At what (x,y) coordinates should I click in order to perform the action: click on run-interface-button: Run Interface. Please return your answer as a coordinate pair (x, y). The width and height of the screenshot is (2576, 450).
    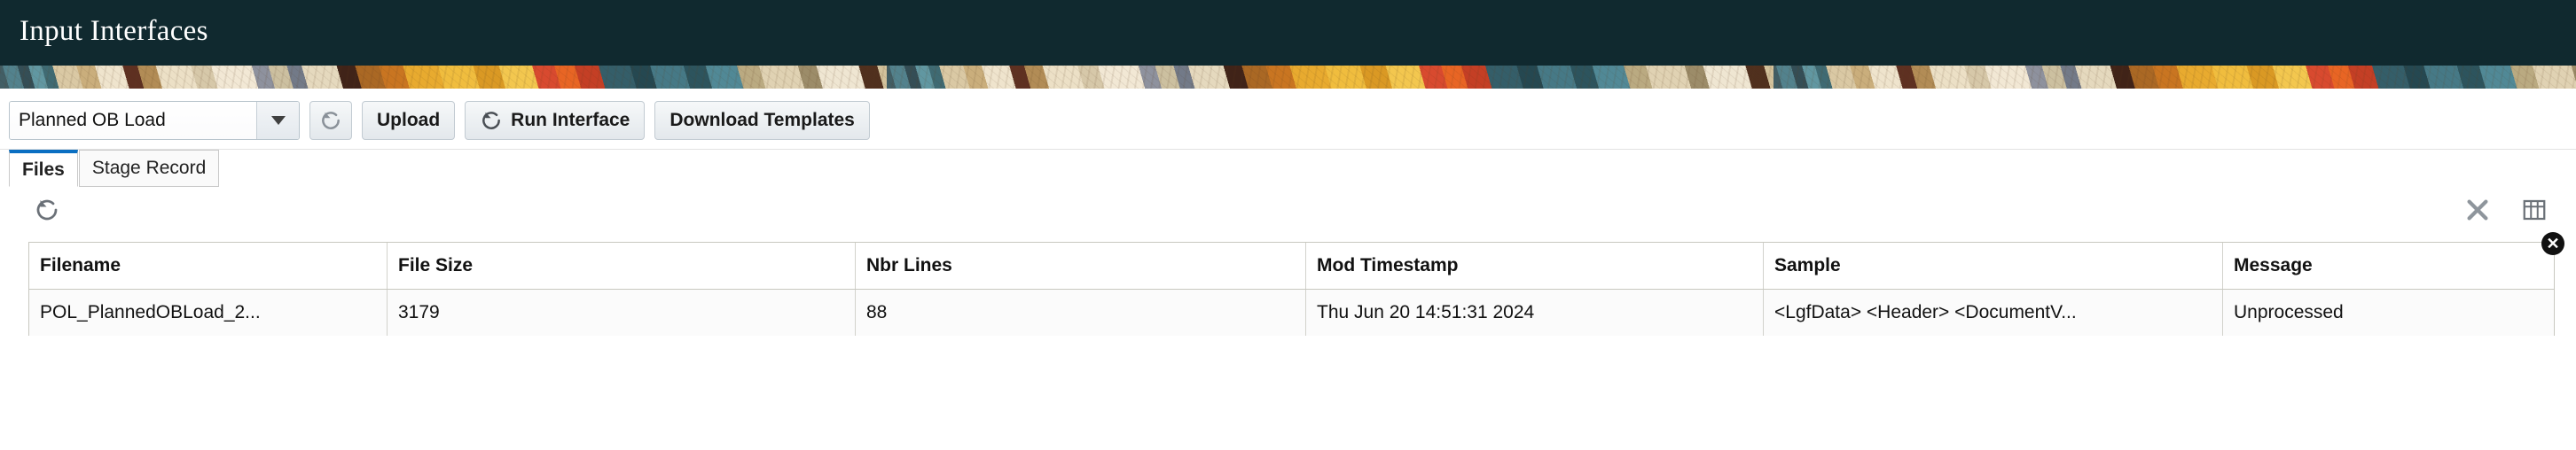
    Looking at the image, I should click on (555, 120).